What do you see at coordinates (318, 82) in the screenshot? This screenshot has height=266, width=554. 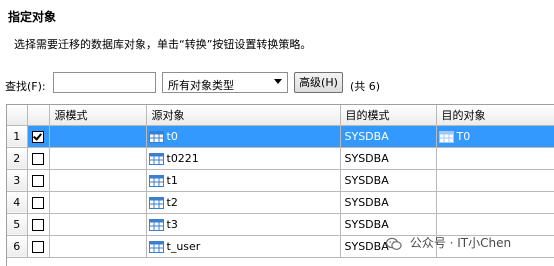 I see `advanced-button: 高级(H)` at bounding box center [318, 82].